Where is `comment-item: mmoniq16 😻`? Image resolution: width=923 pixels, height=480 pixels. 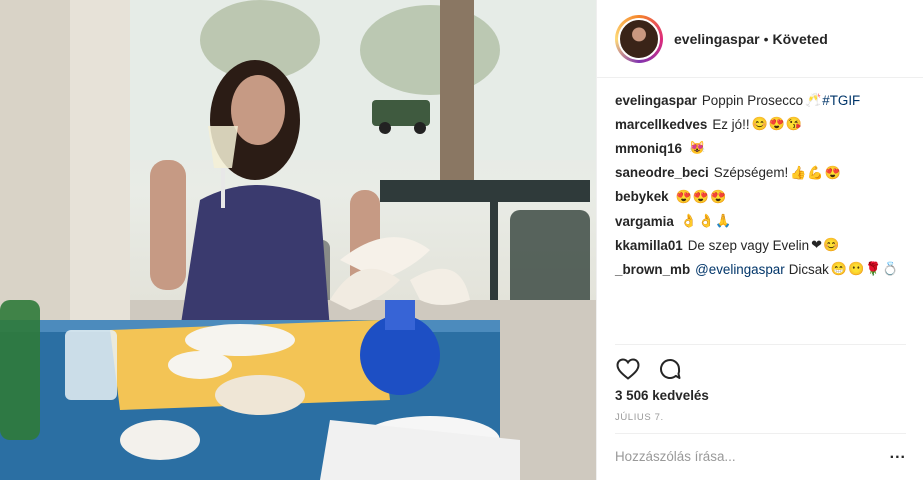 comment-item: mmoniq16 😻 is located at coordinates (765, 148).